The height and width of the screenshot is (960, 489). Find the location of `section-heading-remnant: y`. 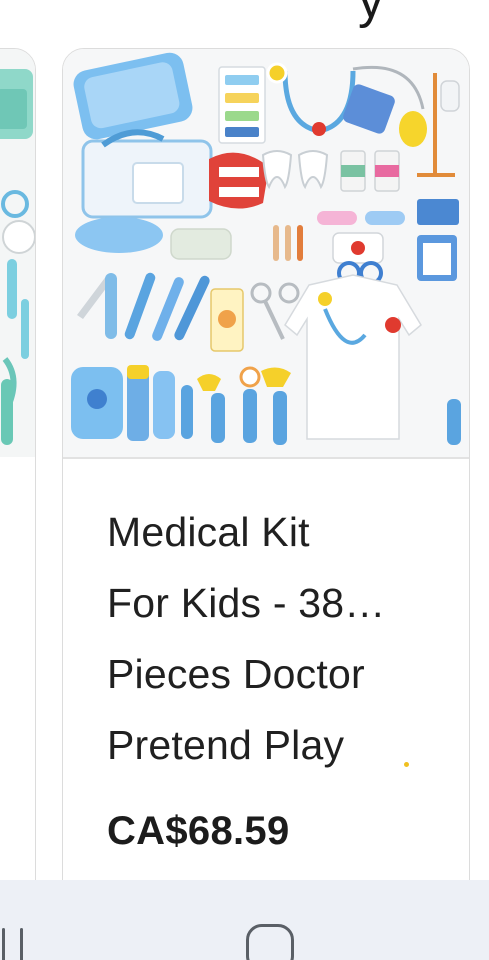

section-heading-remnant: y is located at coordinates (244, 20).